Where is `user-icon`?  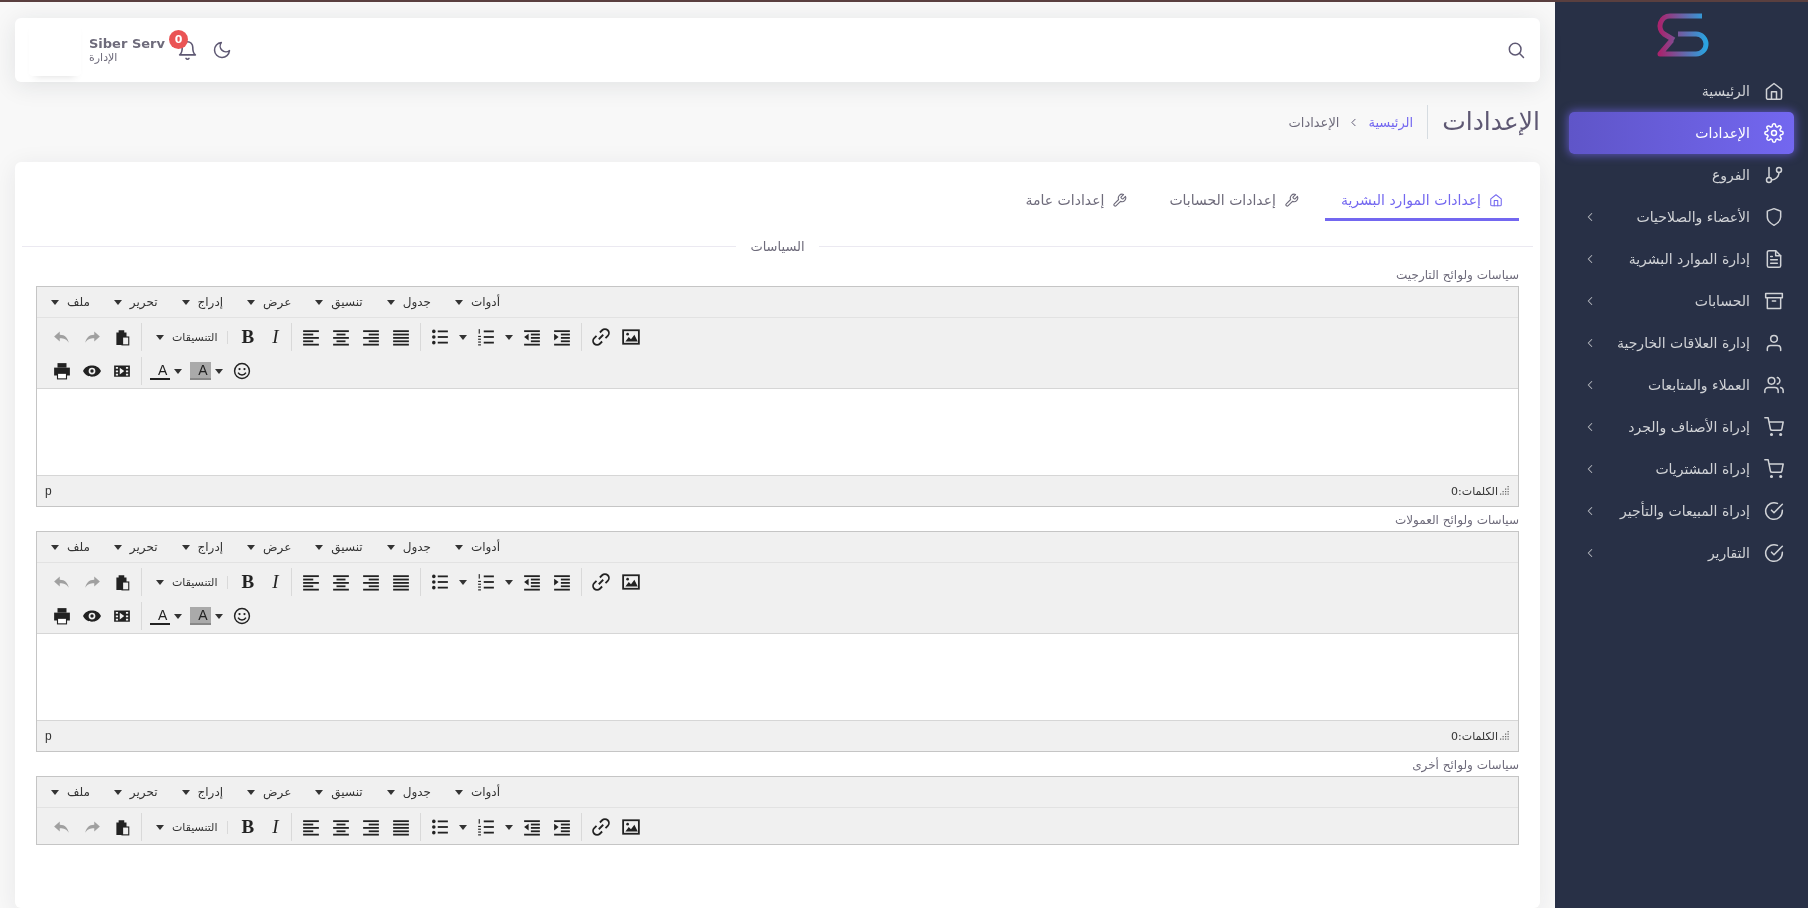 user-icon is located at coordinates (1774, 343).